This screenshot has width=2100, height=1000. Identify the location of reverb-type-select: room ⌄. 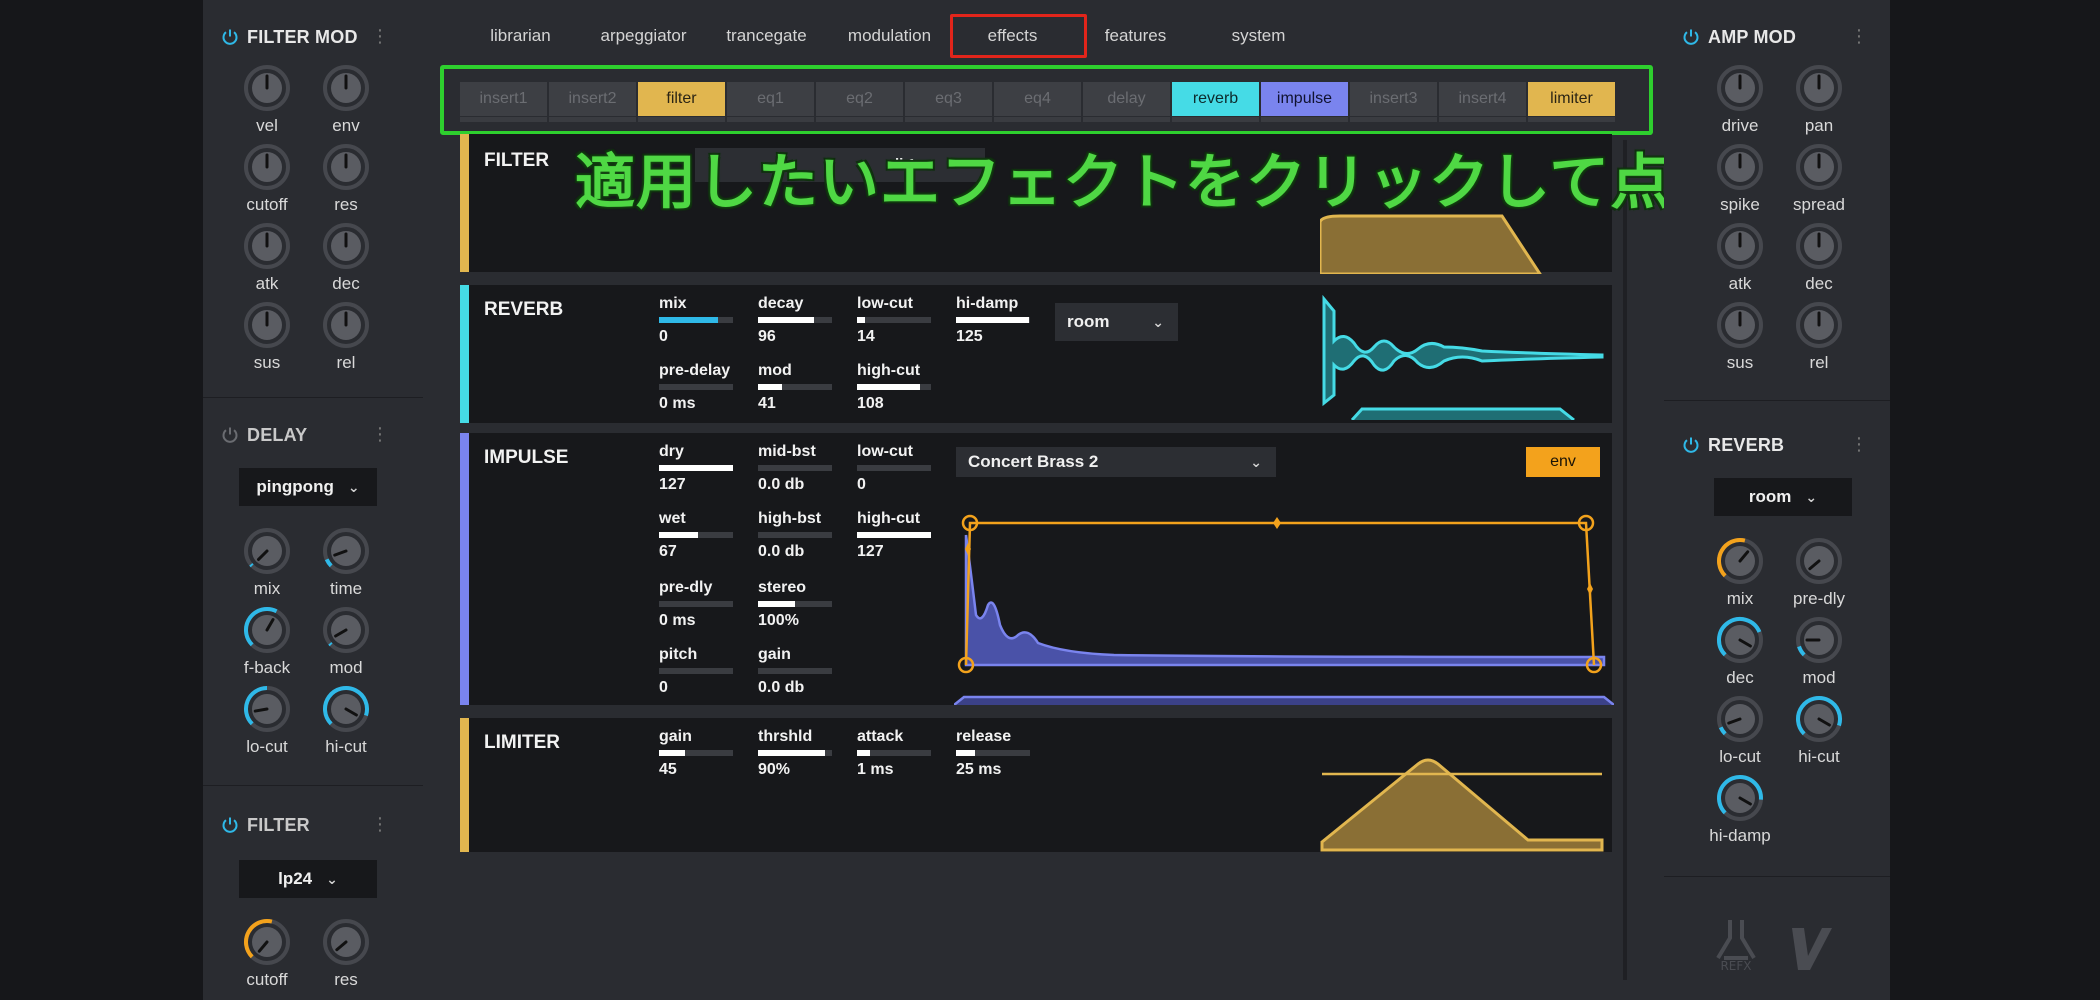
(1116, 322).